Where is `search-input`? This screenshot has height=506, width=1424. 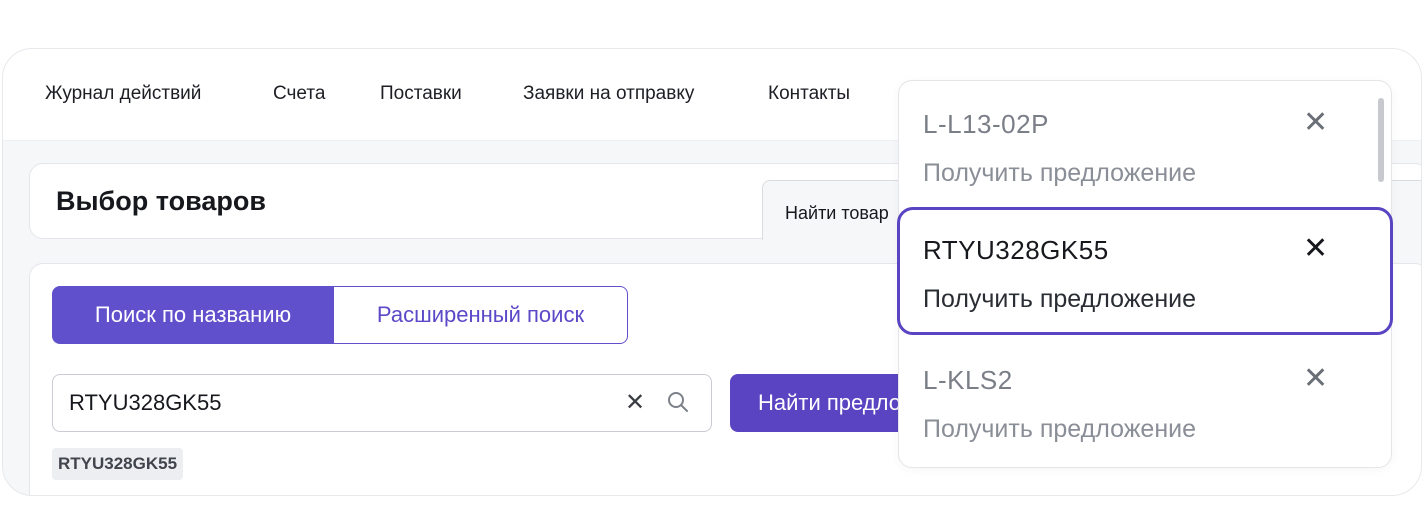 search-input is located at coordinates (339, 402).